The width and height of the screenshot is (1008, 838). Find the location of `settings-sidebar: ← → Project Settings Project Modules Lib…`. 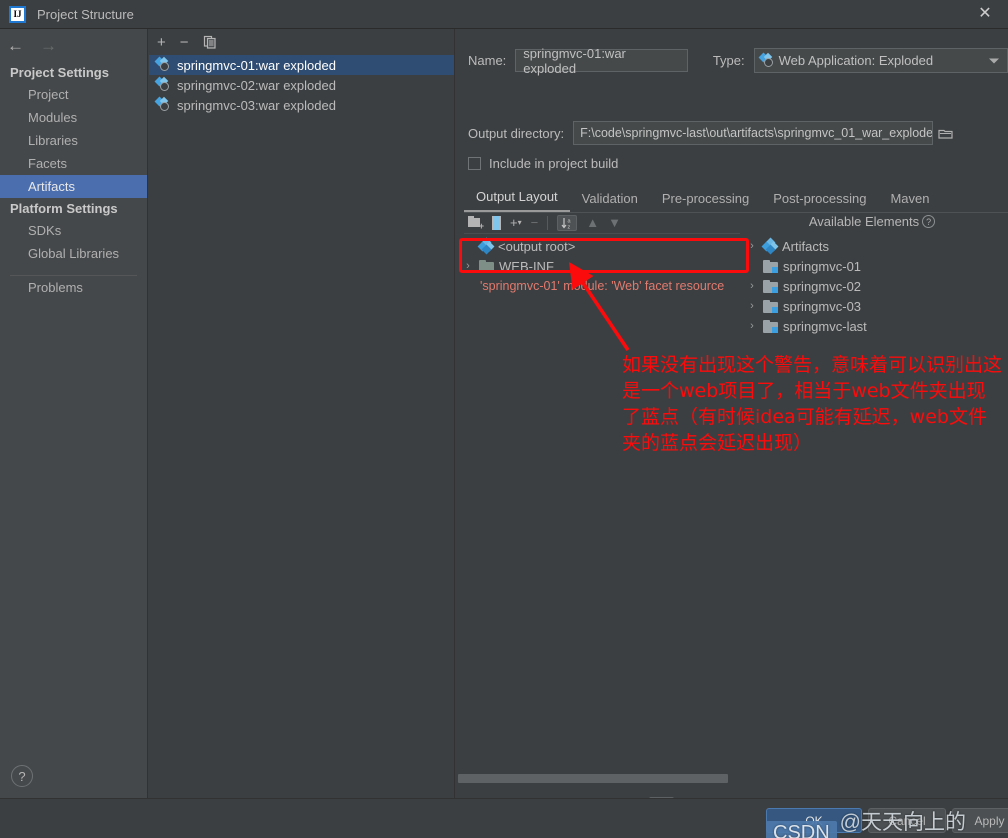

settings-sidebar: ← → Project Settings Project Modules Lib… is located at coordinates (74, 413).